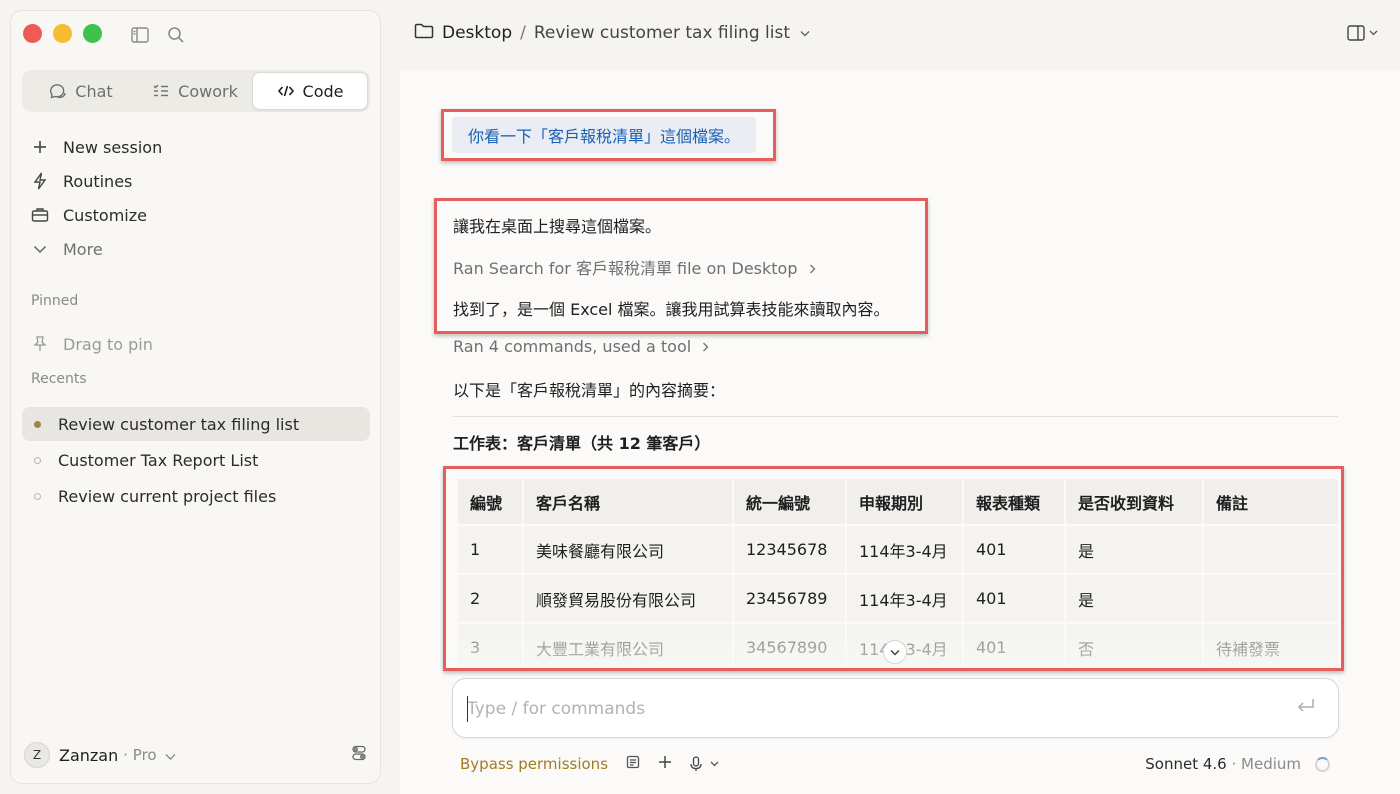 This screenshot has width=1400, height=794. I want to click on table-cell: 待補發票, so click(1271, 646).